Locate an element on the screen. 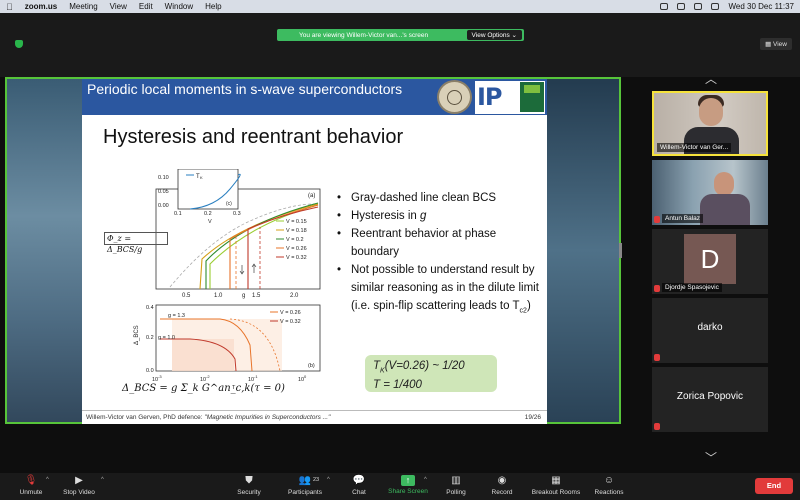  menu-app: zoom.us is located at coordinates (41, 6).